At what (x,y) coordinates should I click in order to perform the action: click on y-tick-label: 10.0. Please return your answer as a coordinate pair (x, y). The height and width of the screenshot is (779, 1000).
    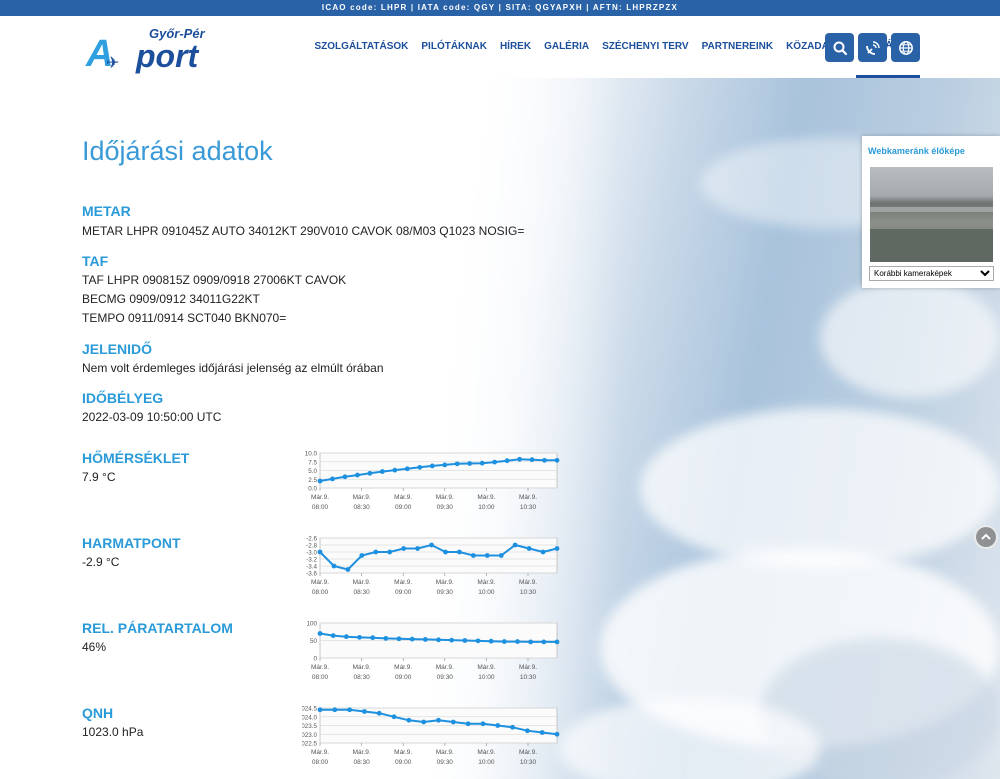
    Looking at the image, I should click on (311, 454).